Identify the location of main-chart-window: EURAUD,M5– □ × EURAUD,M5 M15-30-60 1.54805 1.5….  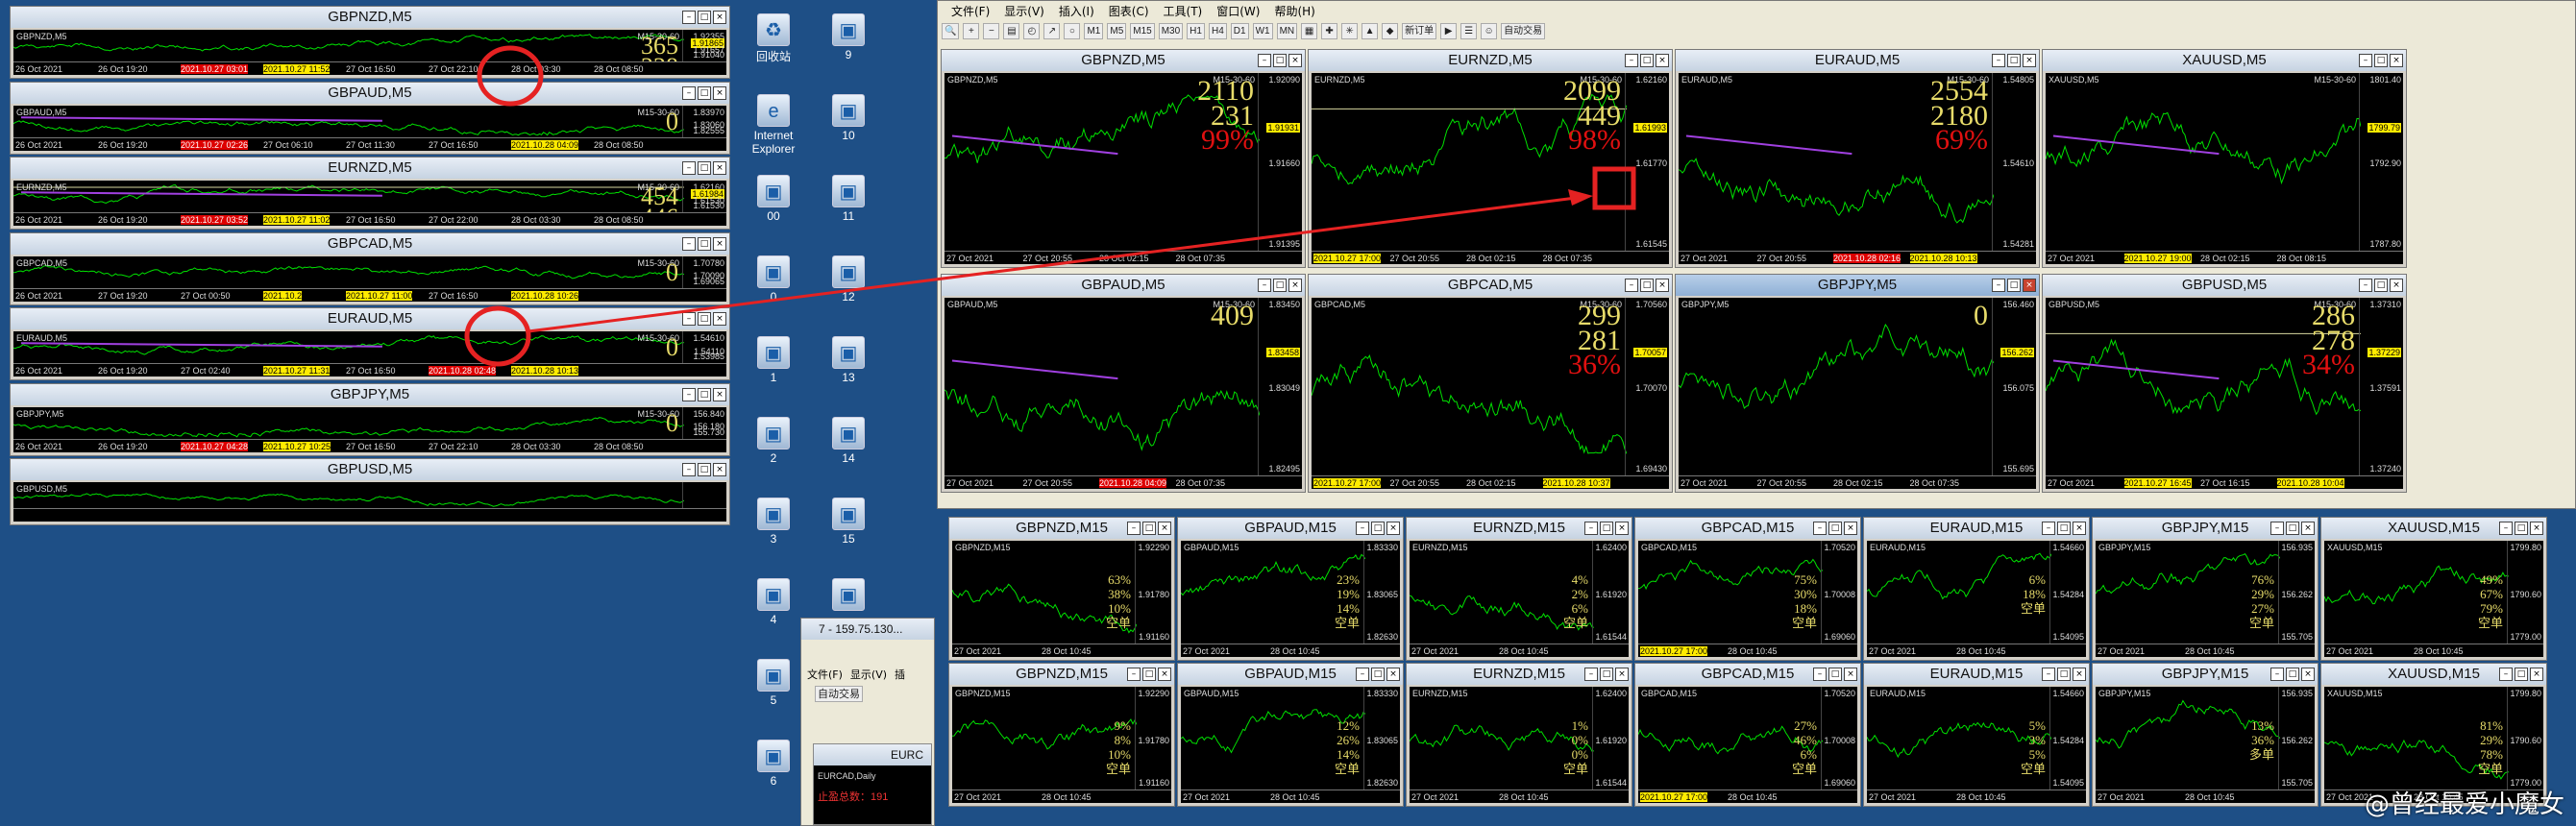
(1857, 158).